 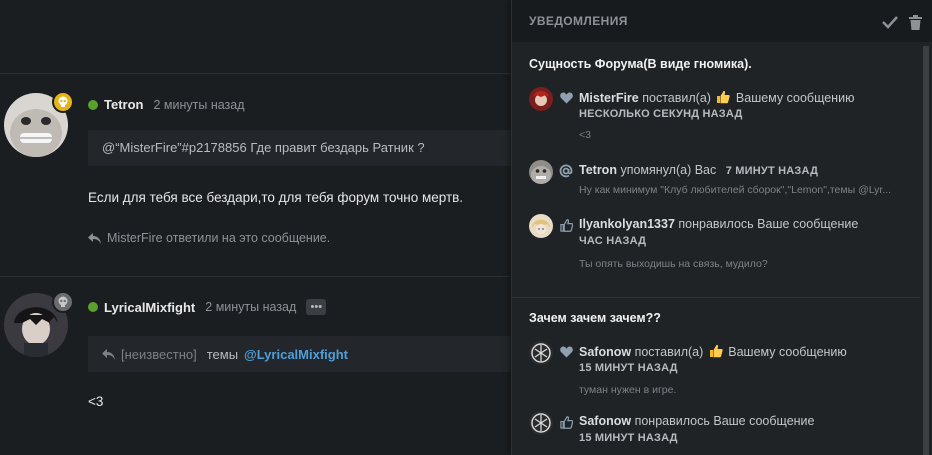 I want to click on scrollbar-thumb, so click(x=926, y=250).